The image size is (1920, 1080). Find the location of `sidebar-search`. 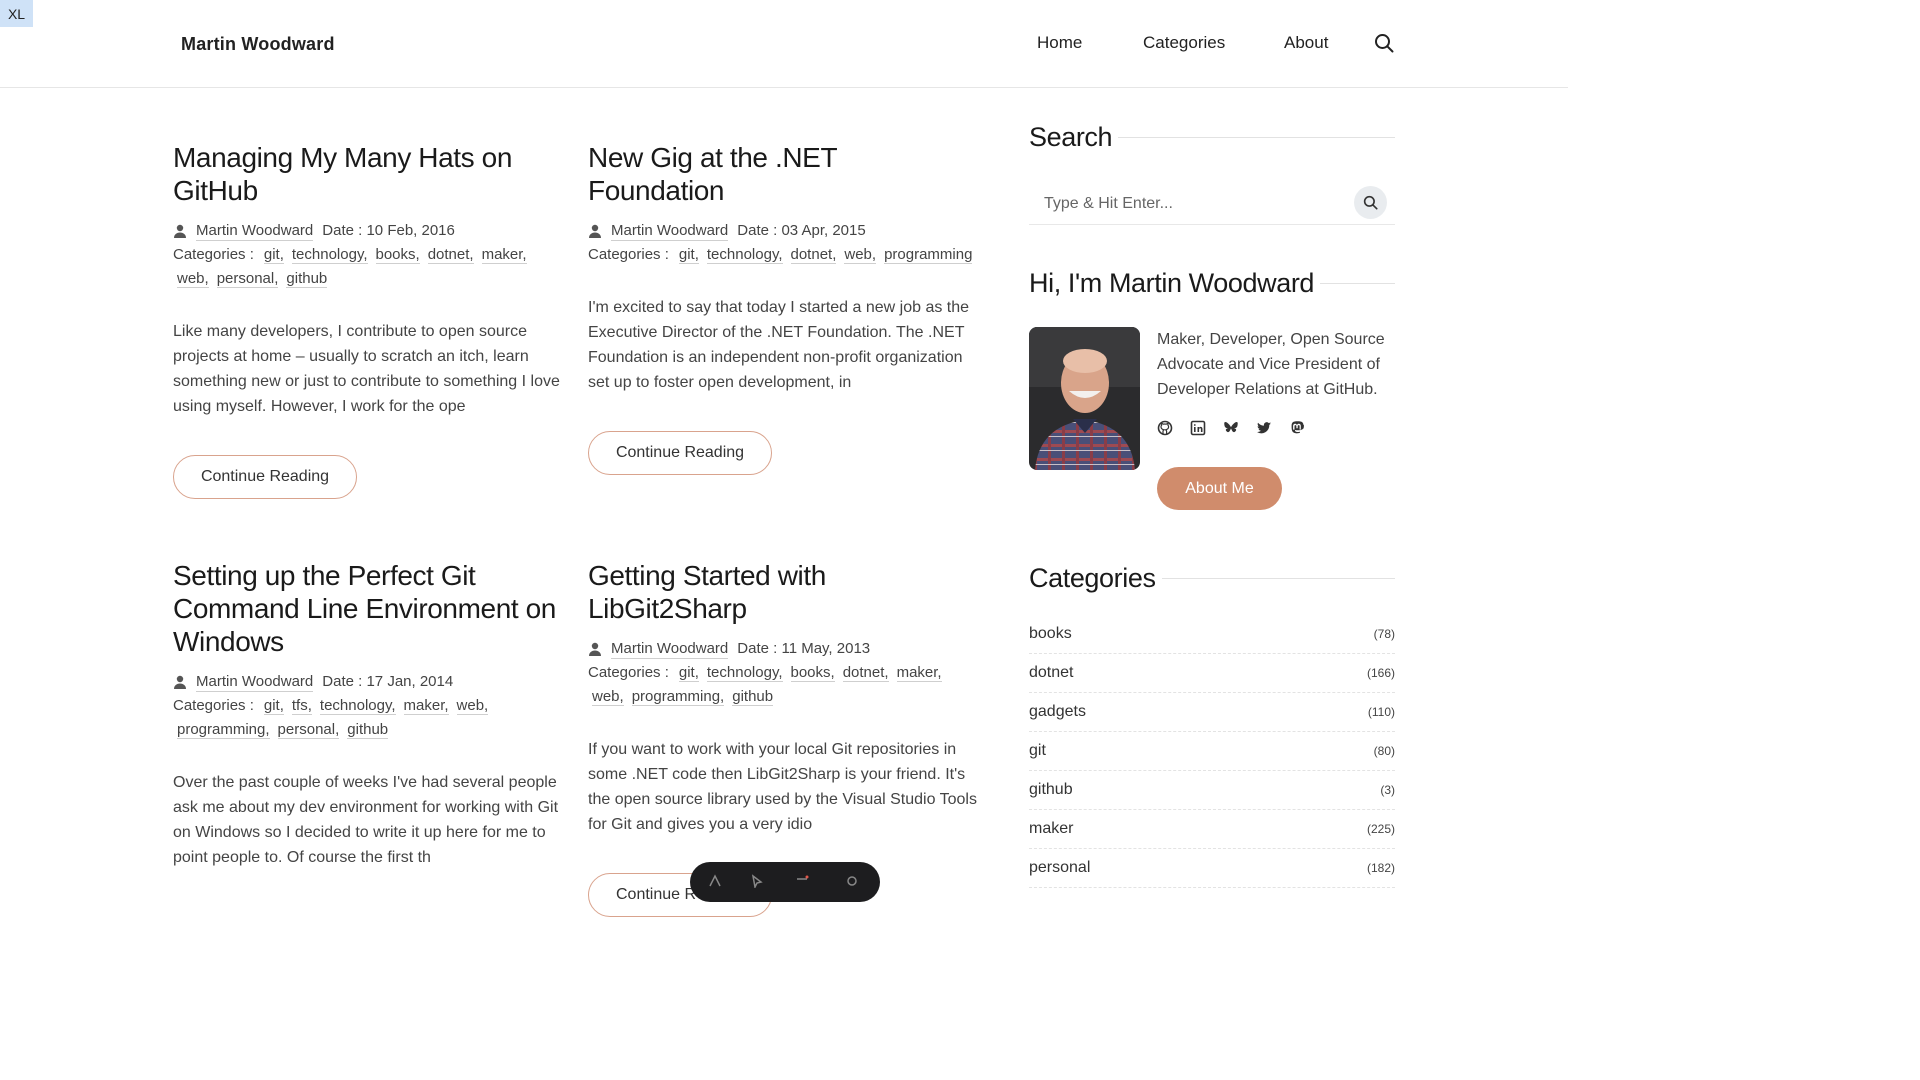

sidebar-search is located at coordinates (1212, 203).